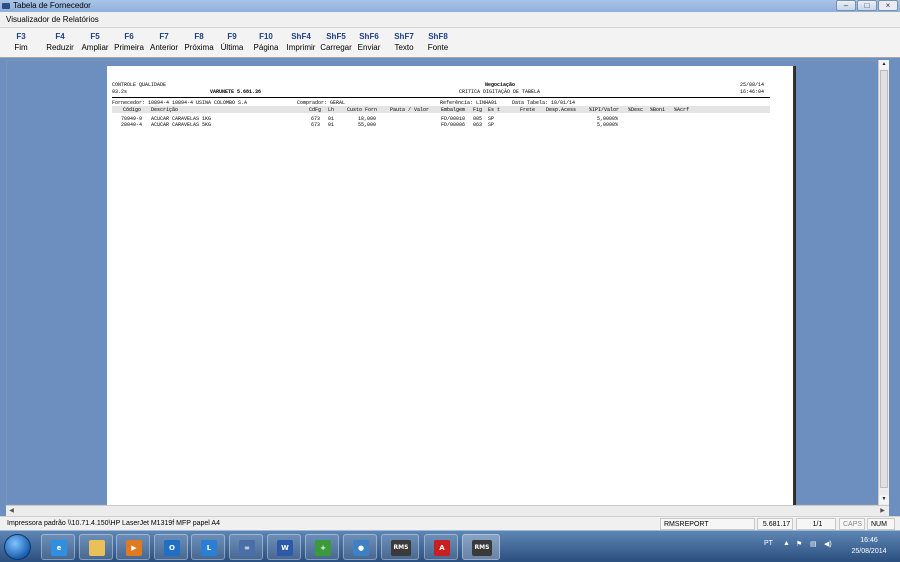 Image resolution: width=900 pixels, height=562 pixels. What do you see at coordinates (232, 42) in the screenshot?
I see `tool-last-page-button: F9 Última` at bounding box center [232, 42].